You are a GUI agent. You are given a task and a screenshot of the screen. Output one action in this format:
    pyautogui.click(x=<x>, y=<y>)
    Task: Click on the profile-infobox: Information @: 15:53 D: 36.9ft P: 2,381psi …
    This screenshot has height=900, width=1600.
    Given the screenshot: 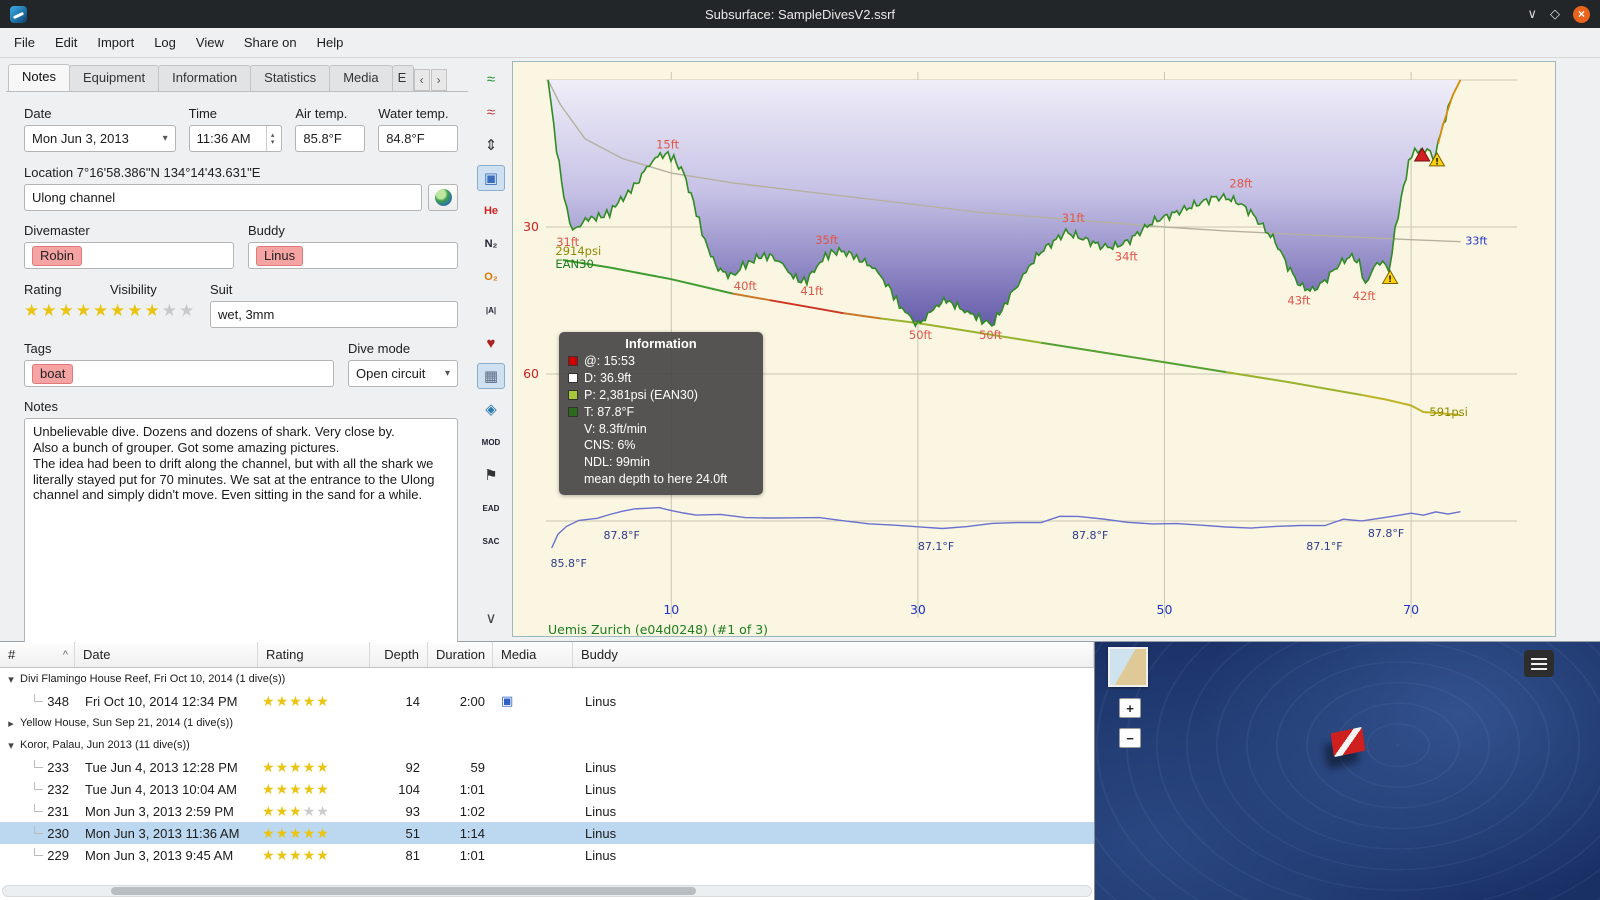 What is the action you would take?
    pyautogui.click(x=661, y=413)
    